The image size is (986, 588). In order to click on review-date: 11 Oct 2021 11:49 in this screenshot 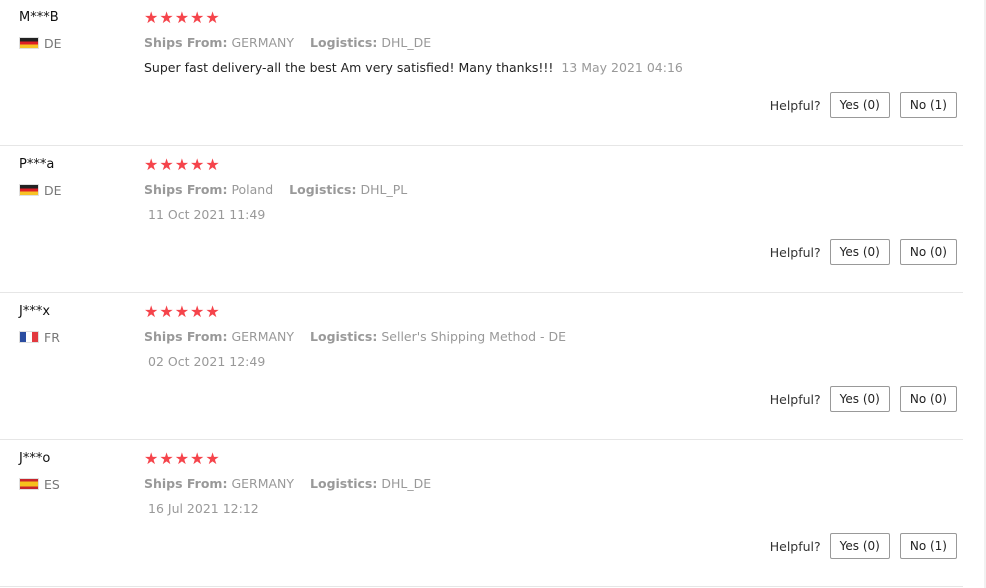, I will do `click(207, 214)`.